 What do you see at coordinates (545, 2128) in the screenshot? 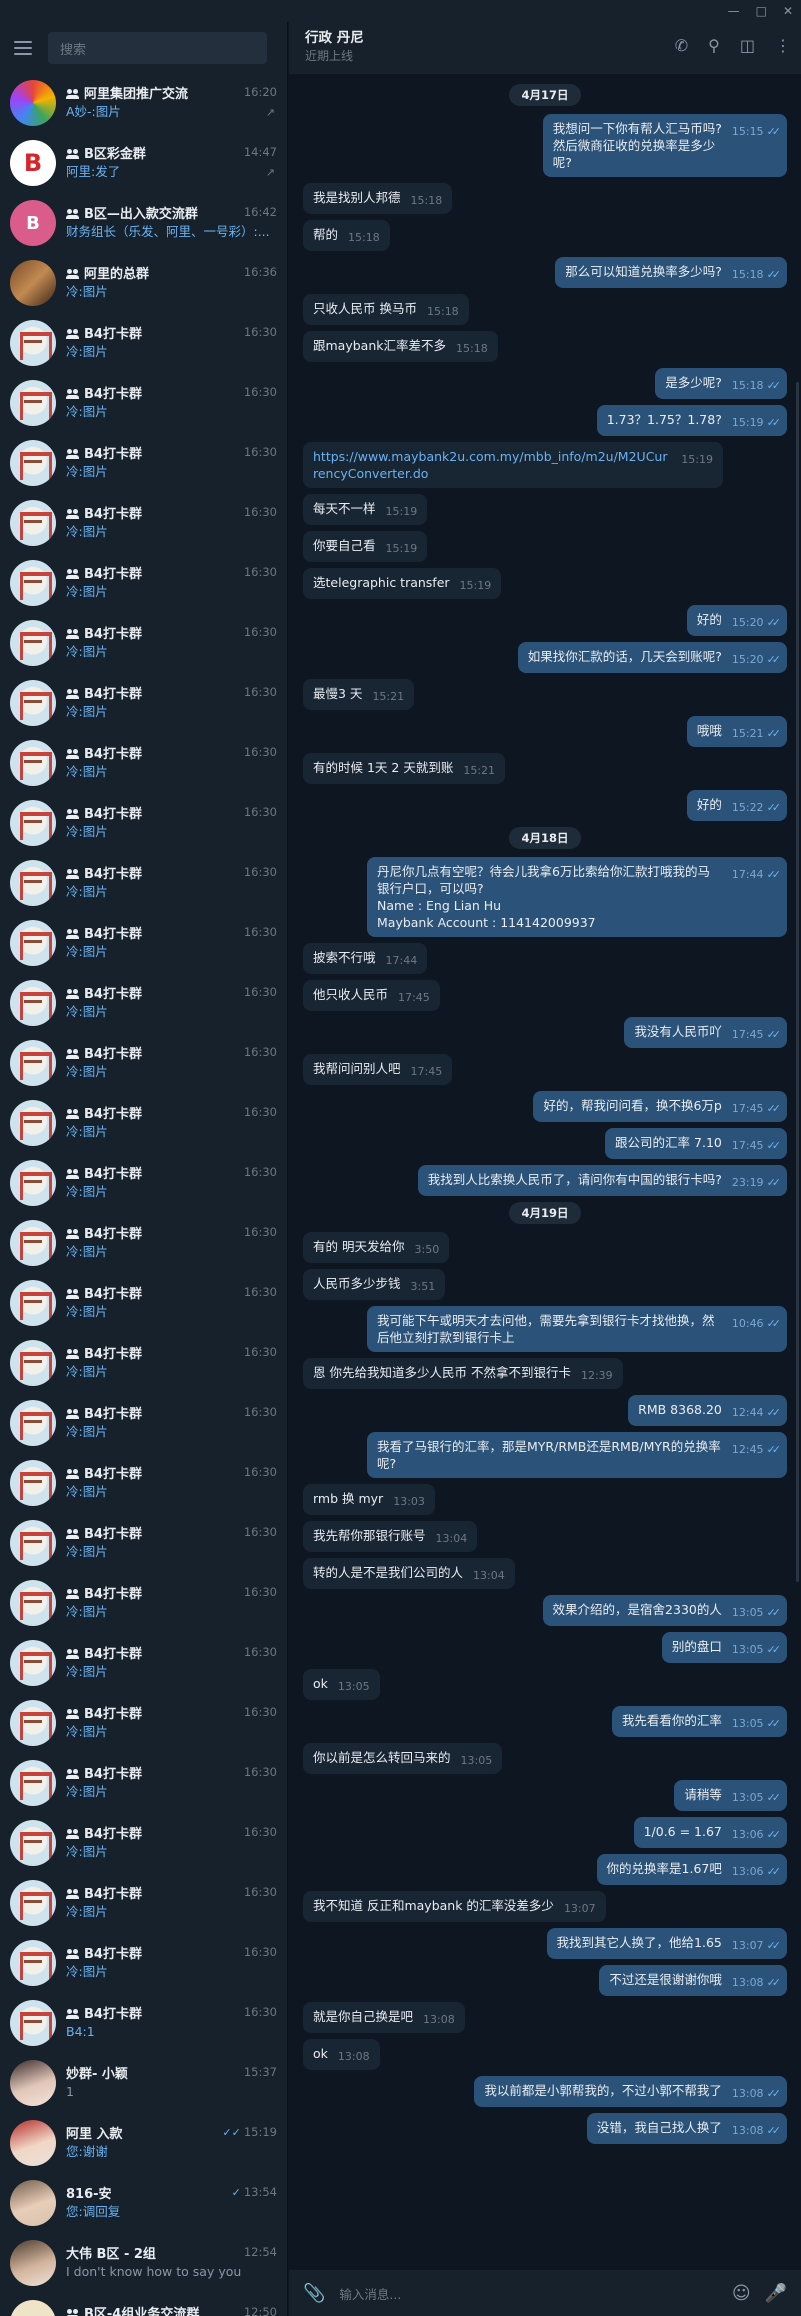
I see `outgoing-message: 13:08 ✓✓ 没错，我自己找人换了` at bounding box center [545, 2128].